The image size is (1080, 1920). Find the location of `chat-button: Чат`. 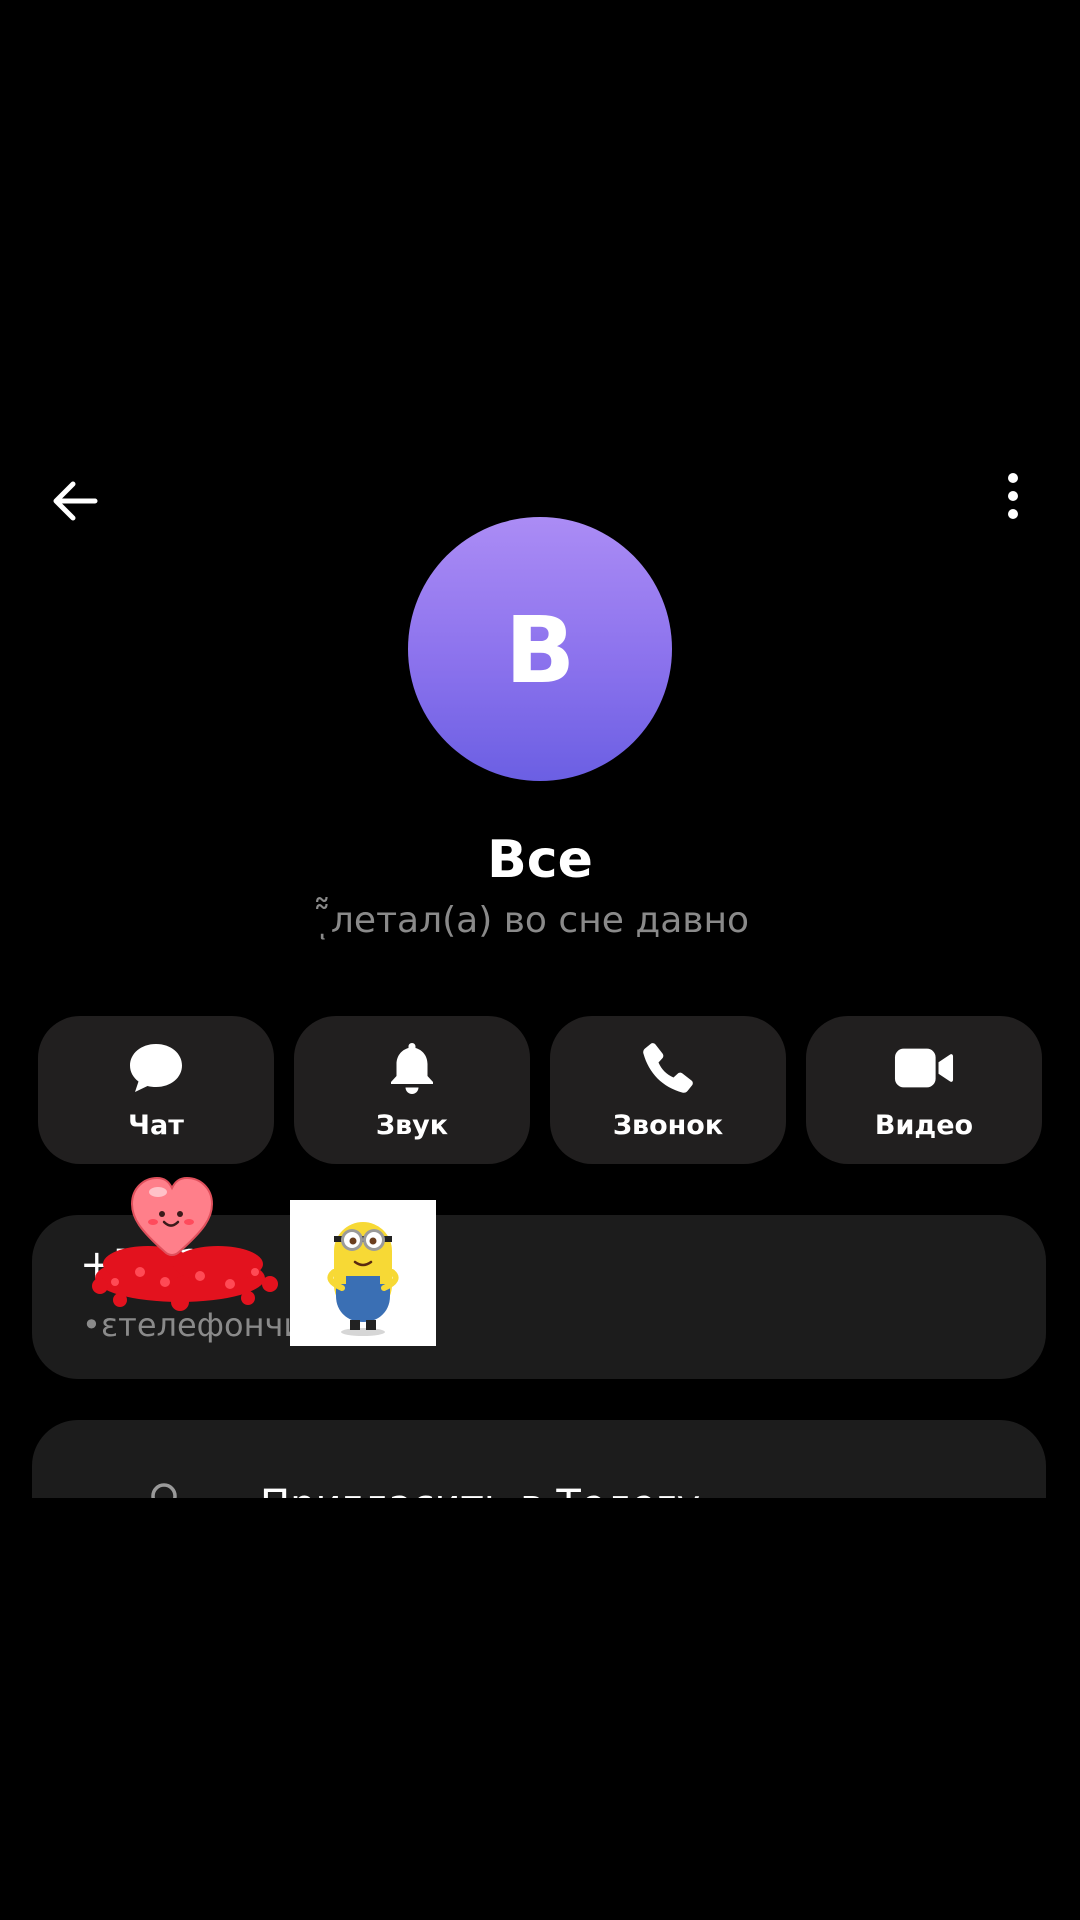

chat-button: Чат is located at coordinates (156, 1090).